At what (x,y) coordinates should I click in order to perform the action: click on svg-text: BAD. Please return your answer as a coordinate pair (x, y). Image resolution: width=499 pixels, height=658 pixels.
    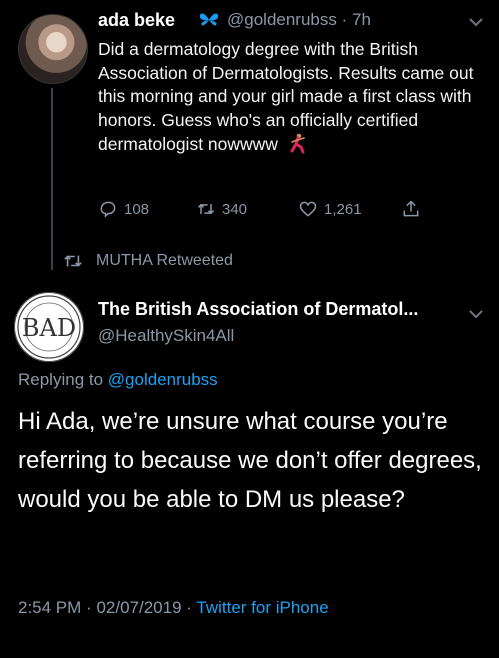
    Looking at the image, I should click on (49, 328).